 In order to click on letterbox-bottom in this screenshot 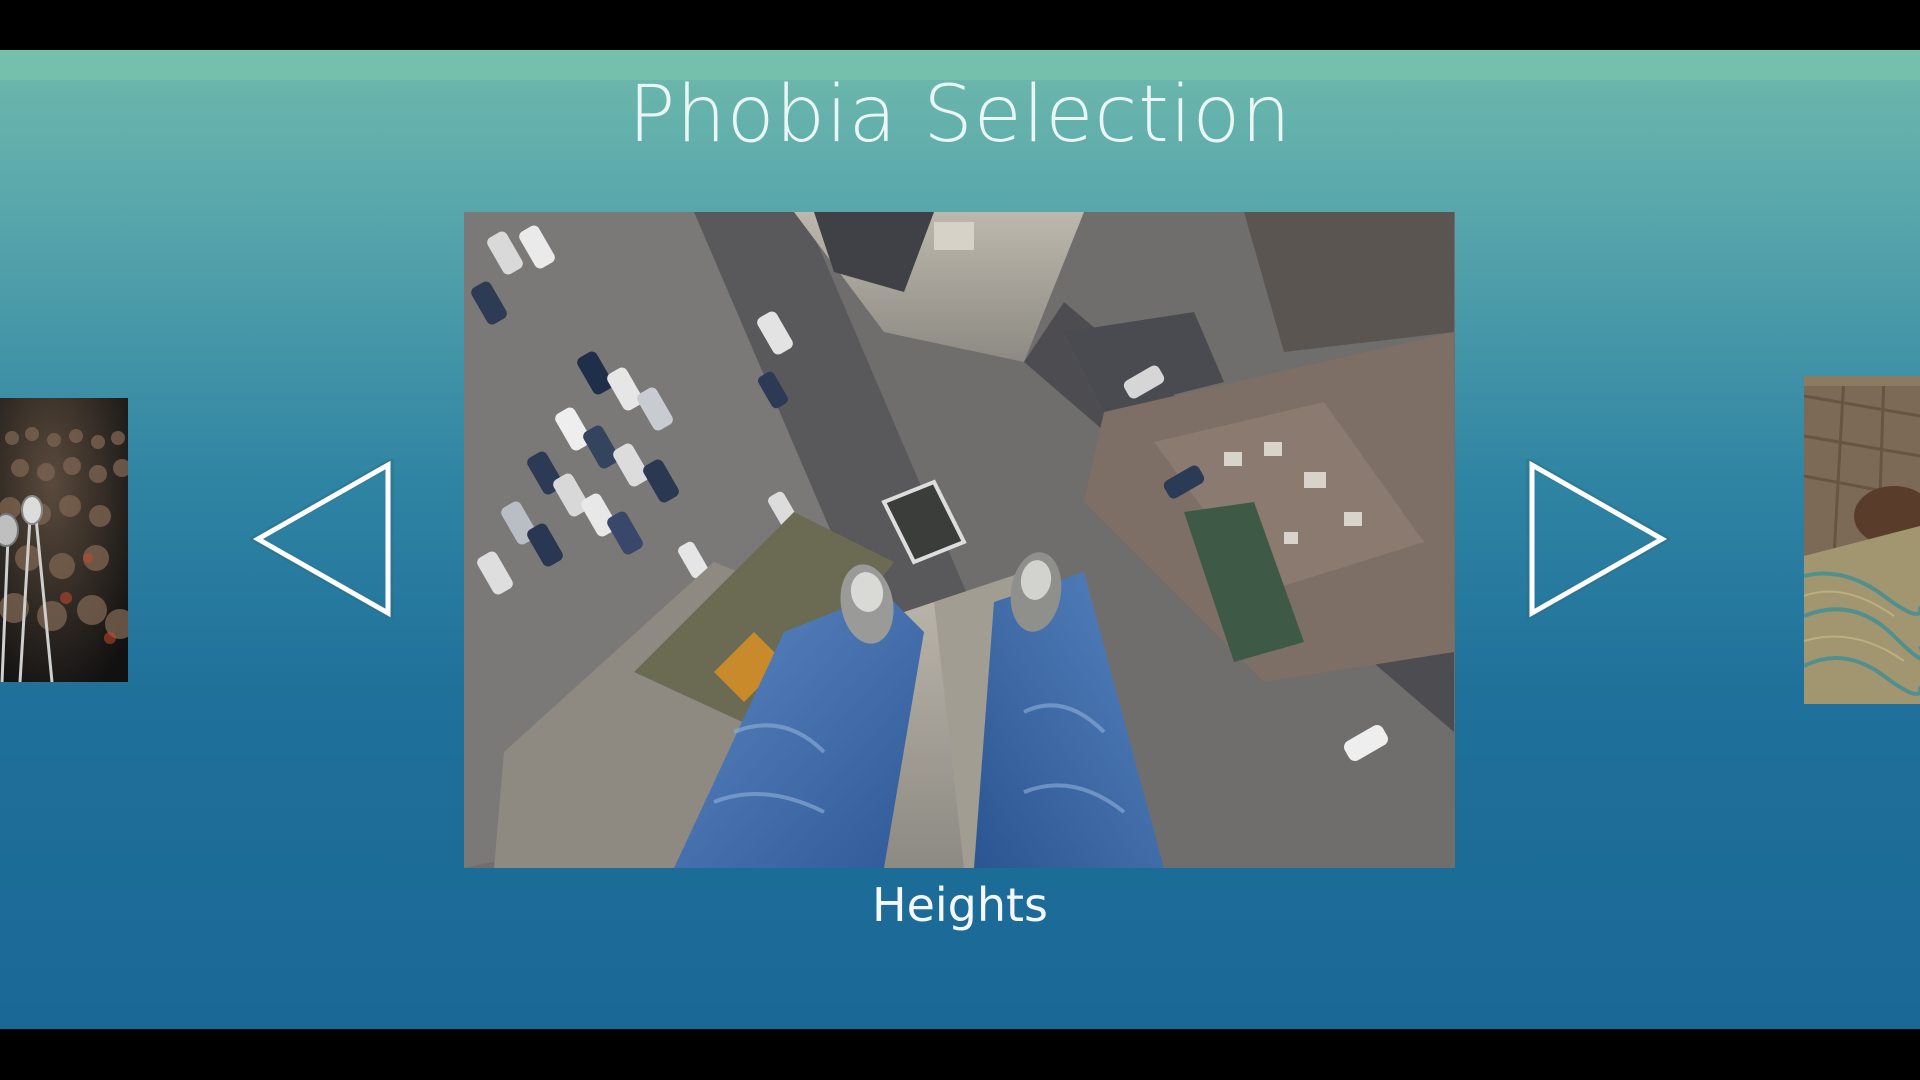, I will do `click(960, 1054)`.